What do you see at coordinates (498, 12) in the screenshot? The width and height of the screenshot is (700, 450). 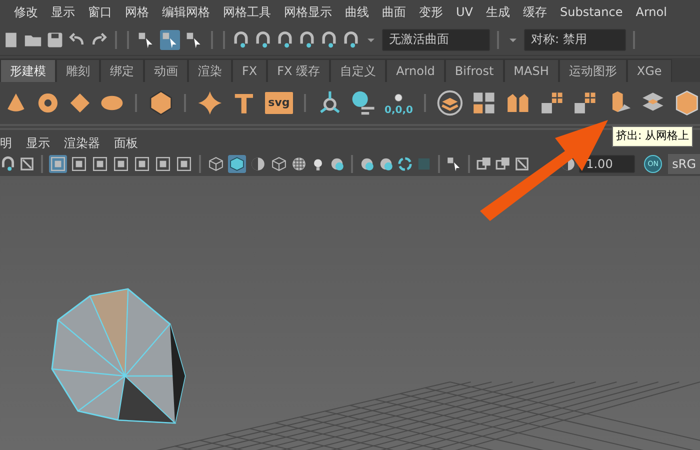 I see `menu-item: 生成` at bounding box center [498, 12].